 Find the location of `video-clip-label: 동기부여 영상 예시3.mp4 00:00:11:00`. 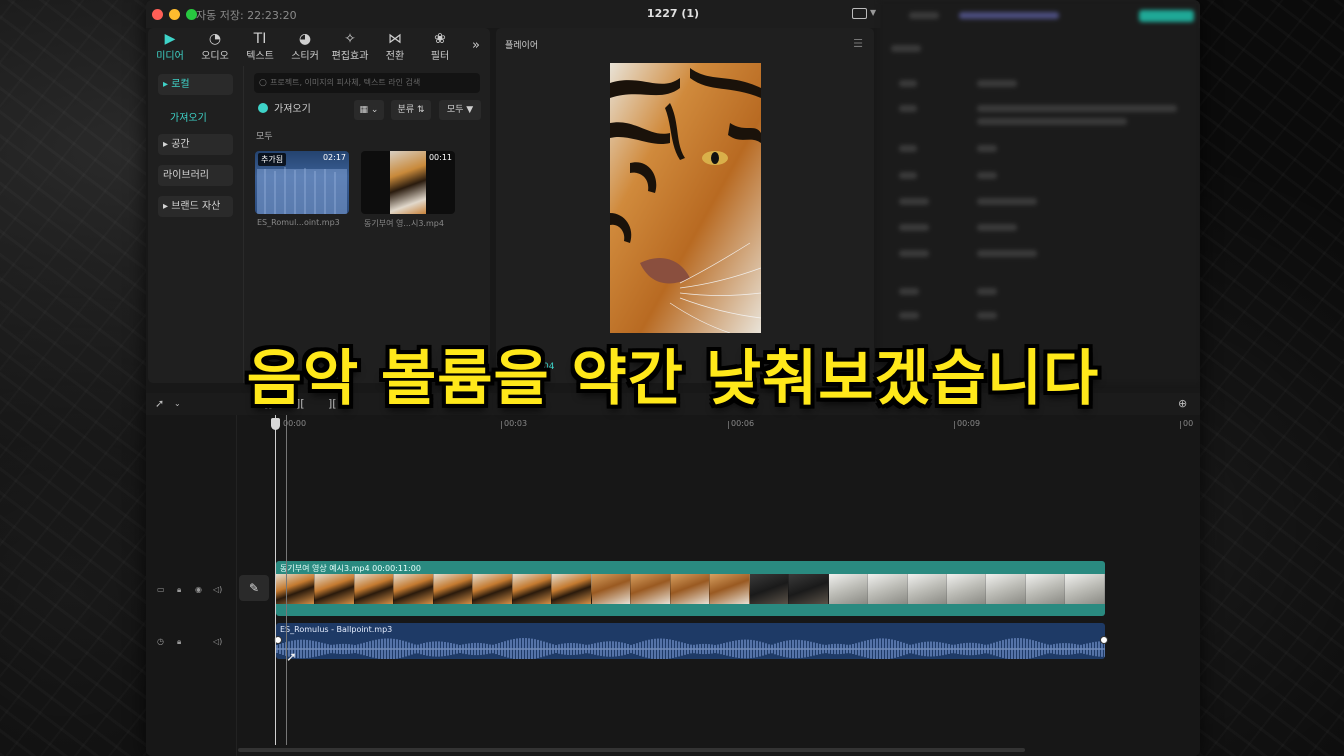

video-clip-label: 동기부여 영상 예시3.mp4 00:00:11:00 is located at coordinates (350, 568).